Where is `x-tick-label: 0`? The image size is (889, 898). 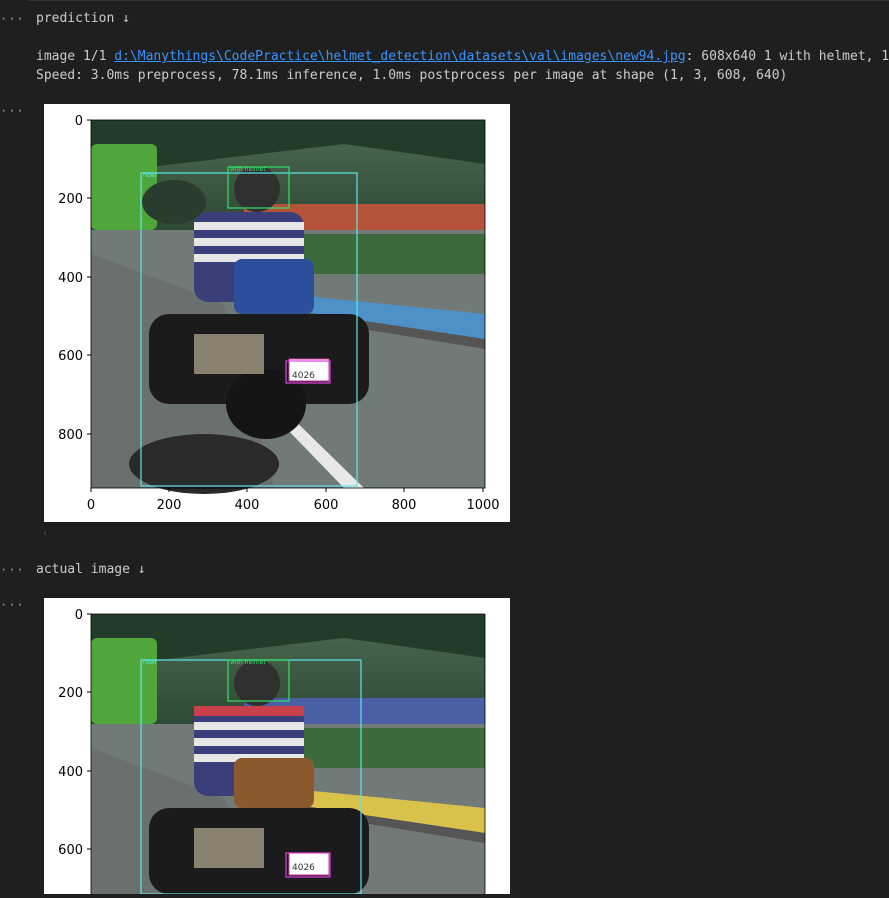
x-tick-label: 0 is located at coordinates (91, 505).